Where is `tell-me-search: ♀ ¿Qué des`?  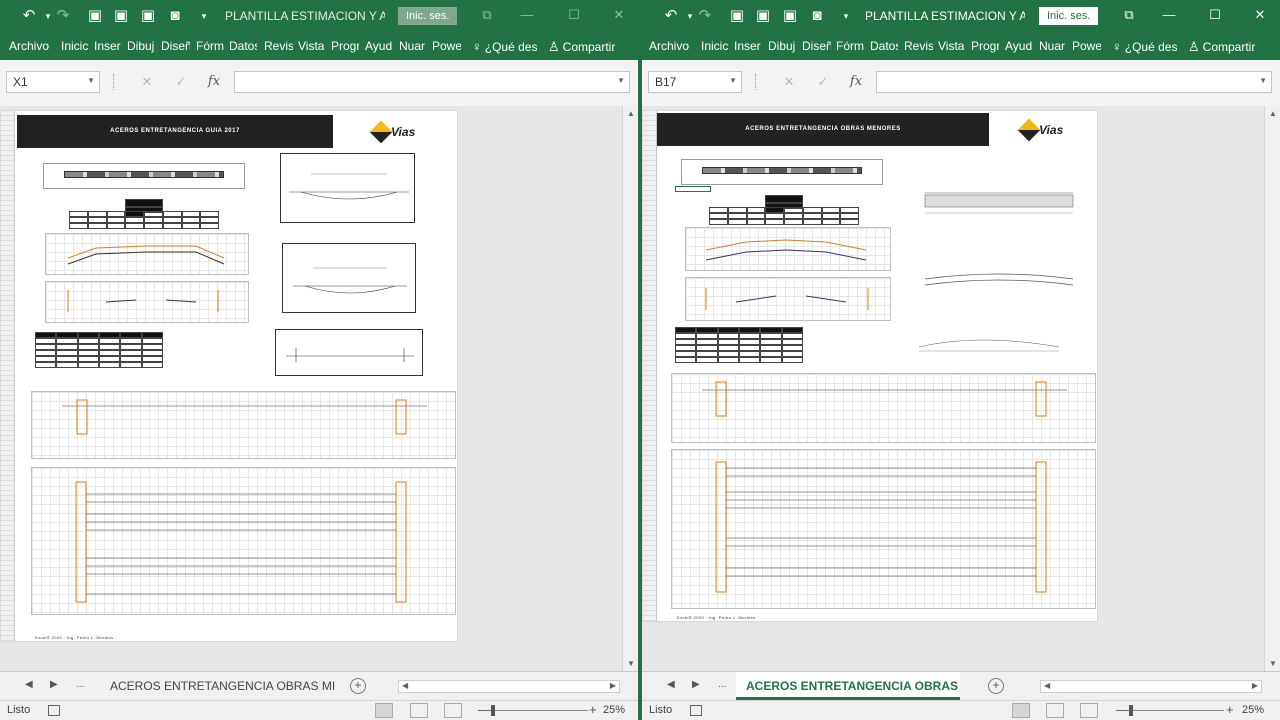 tell-me-search: ♀ ¿Qué des is located at coordinates (1144, 46).